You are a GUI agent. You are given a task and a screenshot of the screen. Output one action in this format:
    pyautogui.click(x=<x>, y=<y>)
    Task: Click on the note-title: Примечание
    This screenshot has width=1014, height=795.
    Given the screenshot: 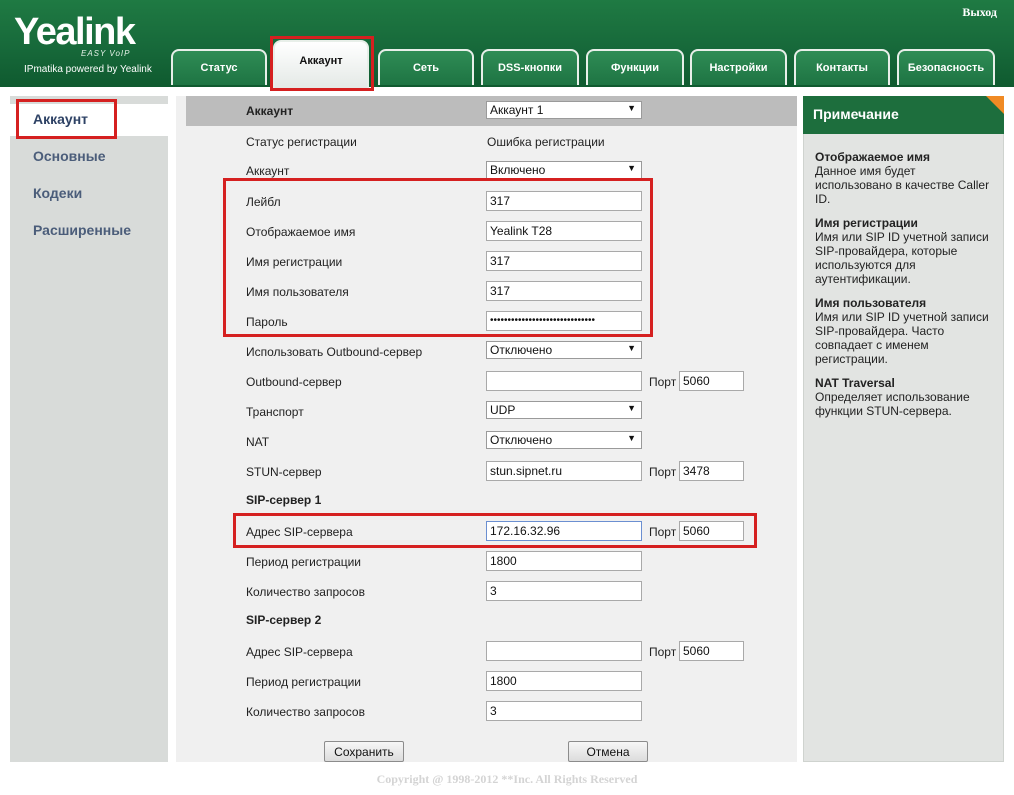 What is the action you would take?
    pyautogui.click(x=903, y=115)
    